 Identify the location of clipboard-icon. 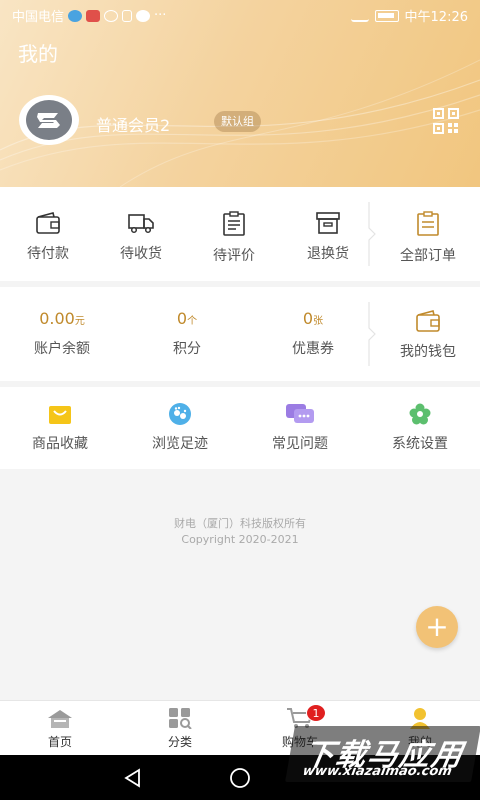
(234, 223).